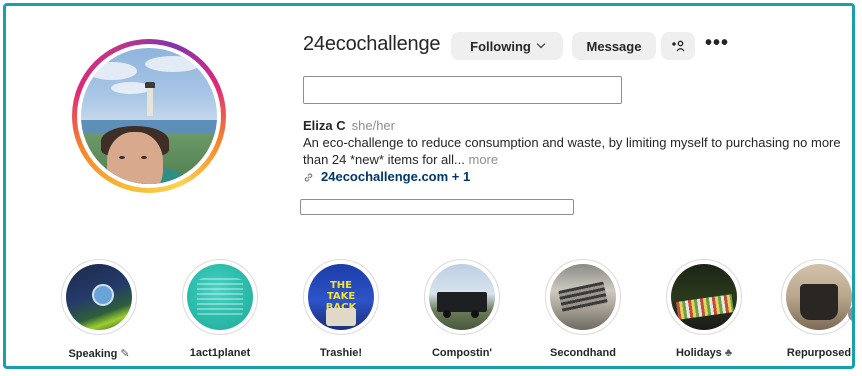 This screenshot has width=862, height=376. I want to click on following-button: Following, so click(507, 46).